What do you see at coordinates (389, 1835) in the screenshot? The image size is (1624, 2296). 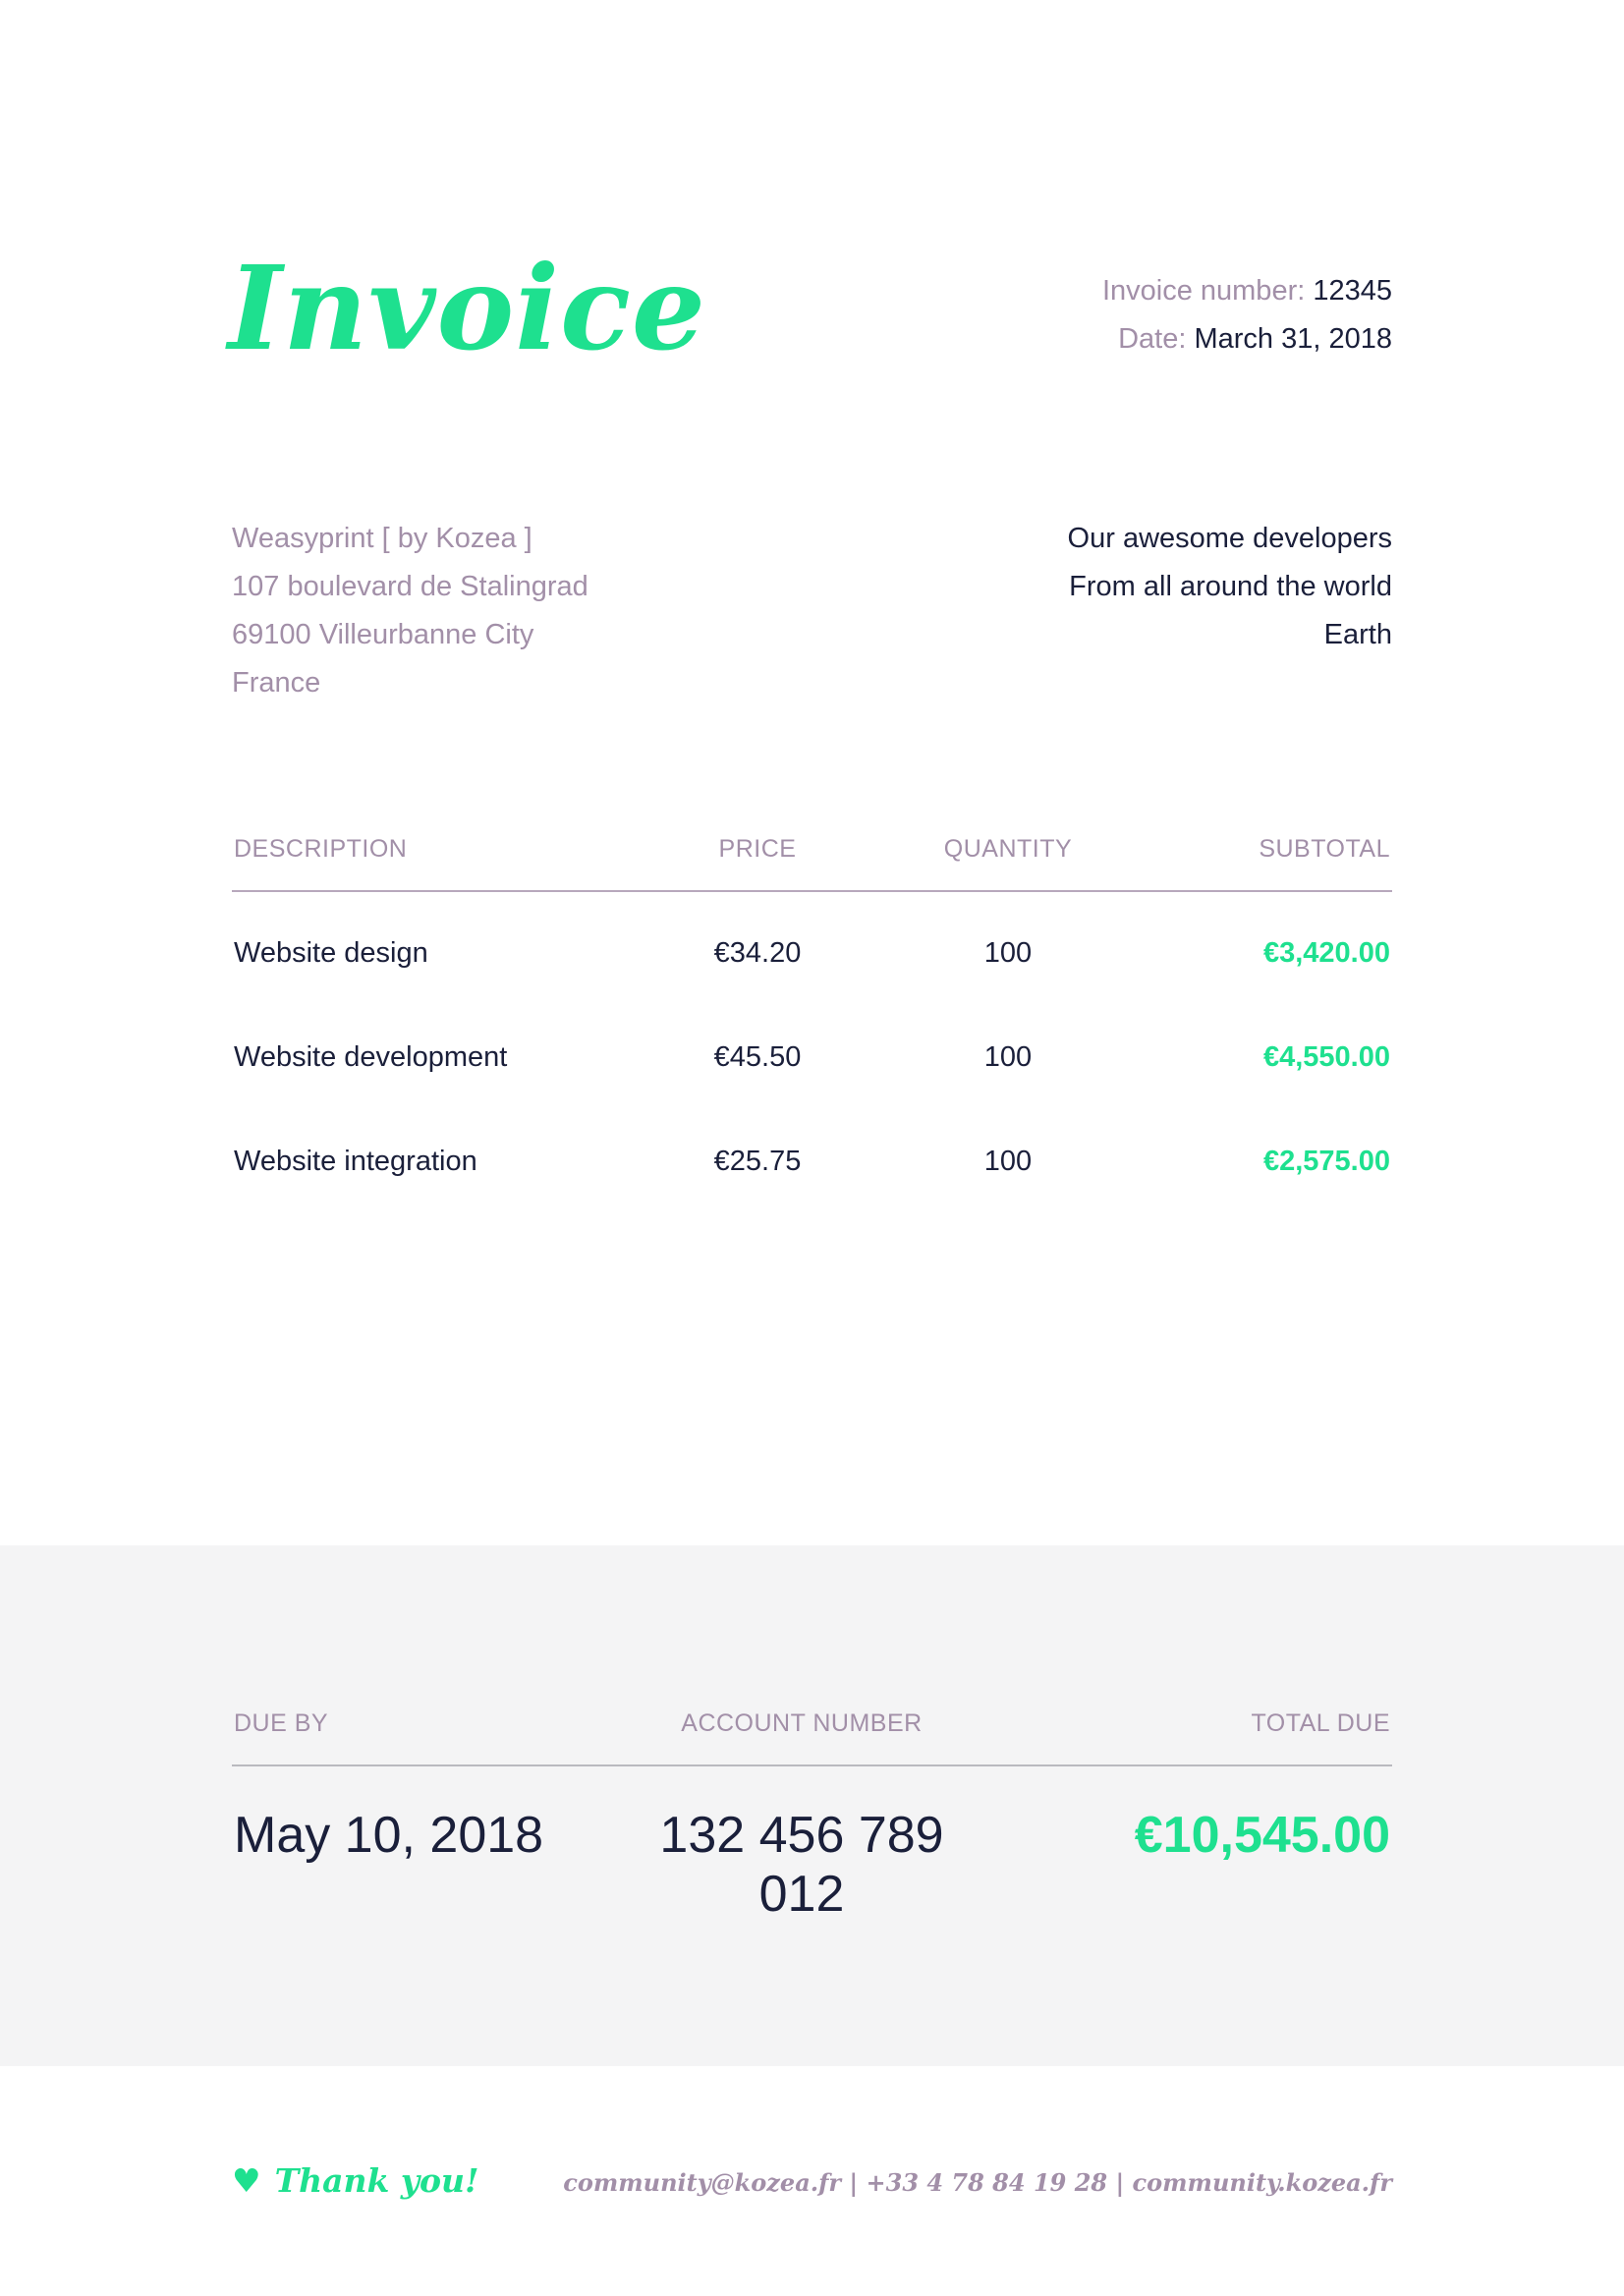 I see `due-date: May 10, 2018` at bounding box center [389, 1835].